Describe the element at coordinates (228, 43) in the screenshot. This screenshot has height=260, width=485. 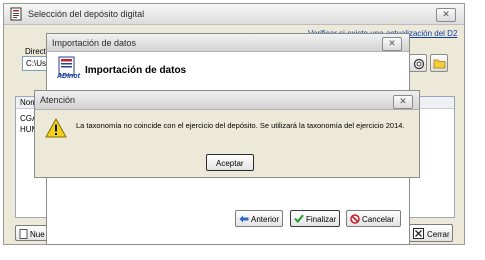
I see `importacion-title-bar: Importación de datos ✕` at that location.